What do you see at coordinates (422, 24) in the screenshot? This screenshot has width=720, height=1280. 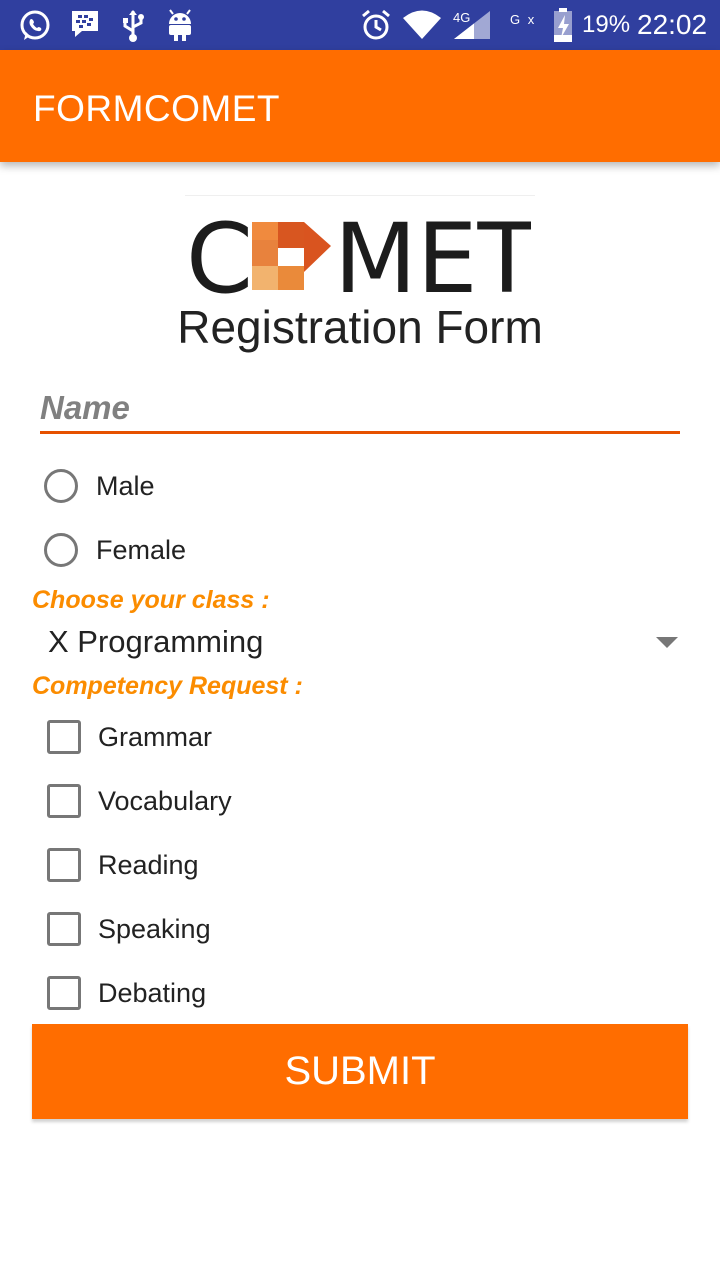 I see `wifi-icon` at bounding box center [422, 24].